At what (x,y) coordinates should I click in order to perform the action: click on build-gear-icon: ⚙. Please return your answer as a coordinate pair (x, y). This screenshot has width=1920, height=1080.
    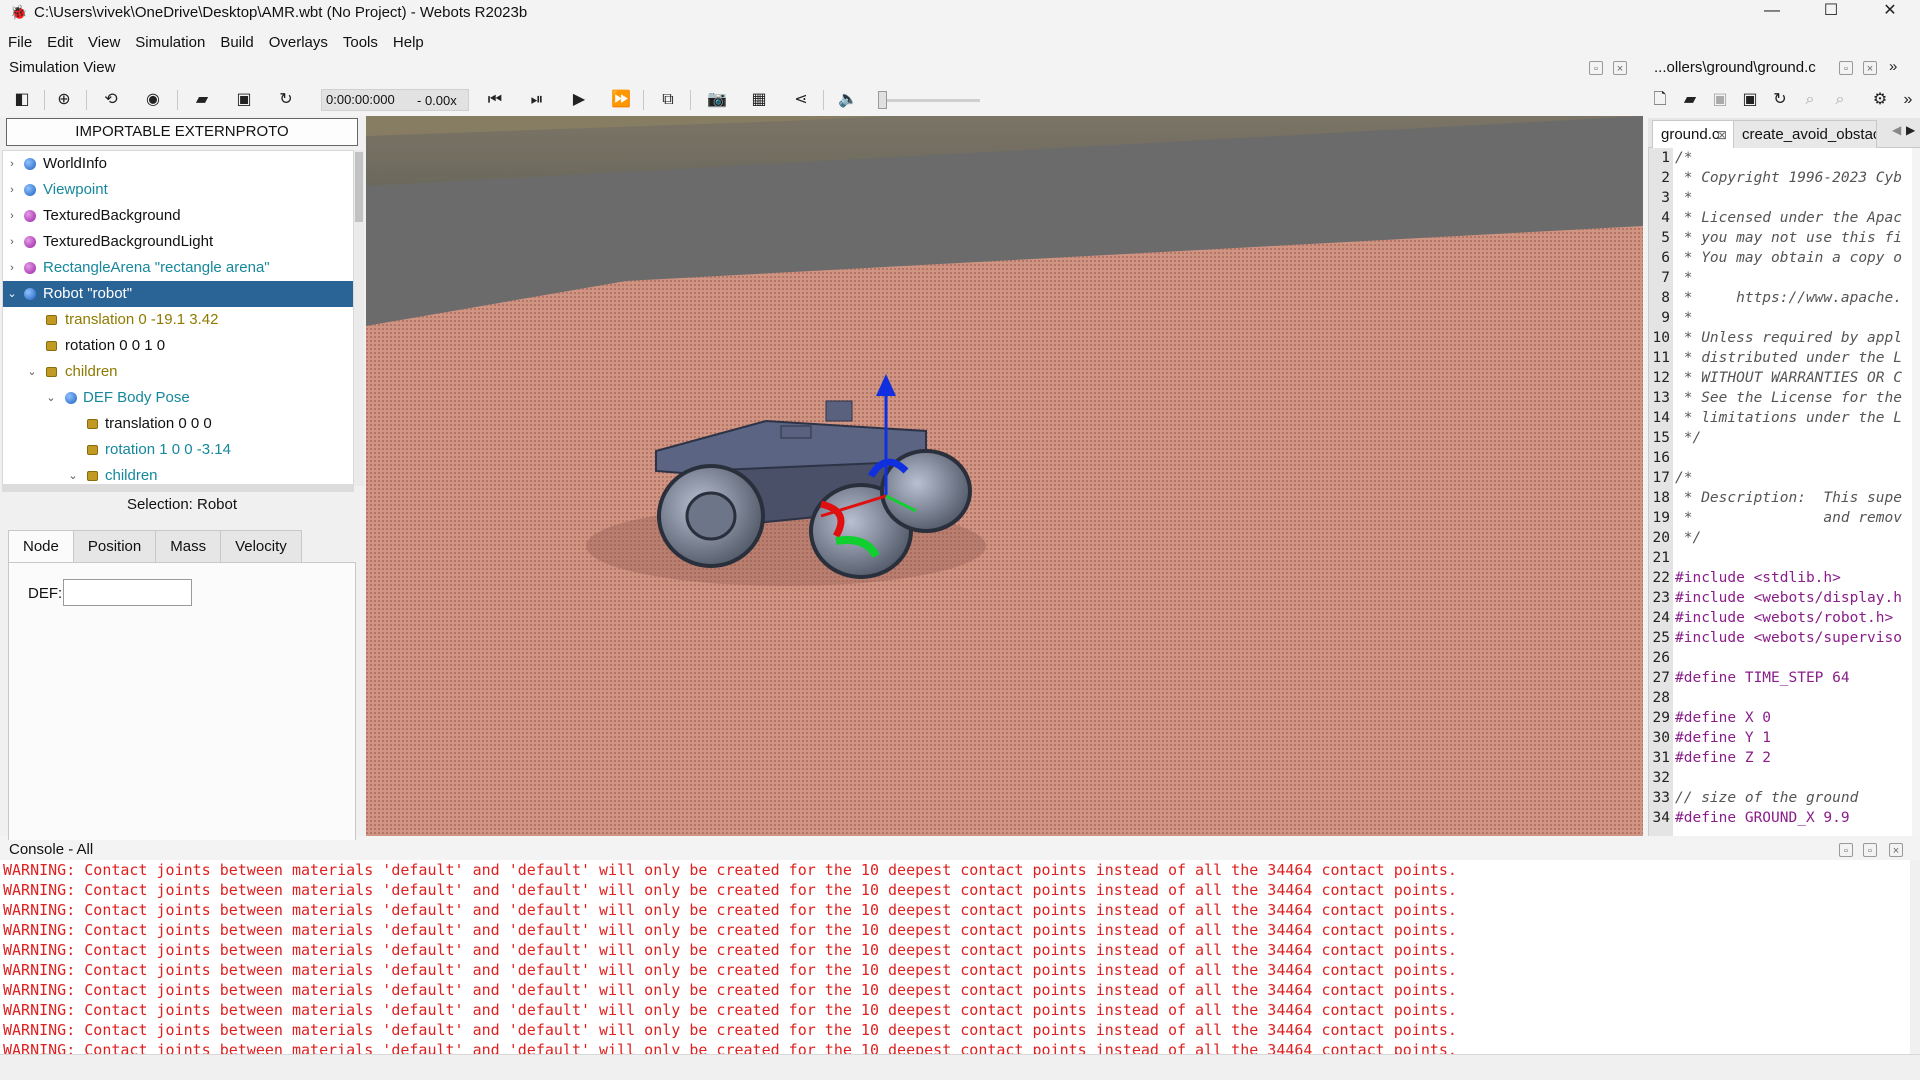
    Looking at the image, I should click on (1880, 100).